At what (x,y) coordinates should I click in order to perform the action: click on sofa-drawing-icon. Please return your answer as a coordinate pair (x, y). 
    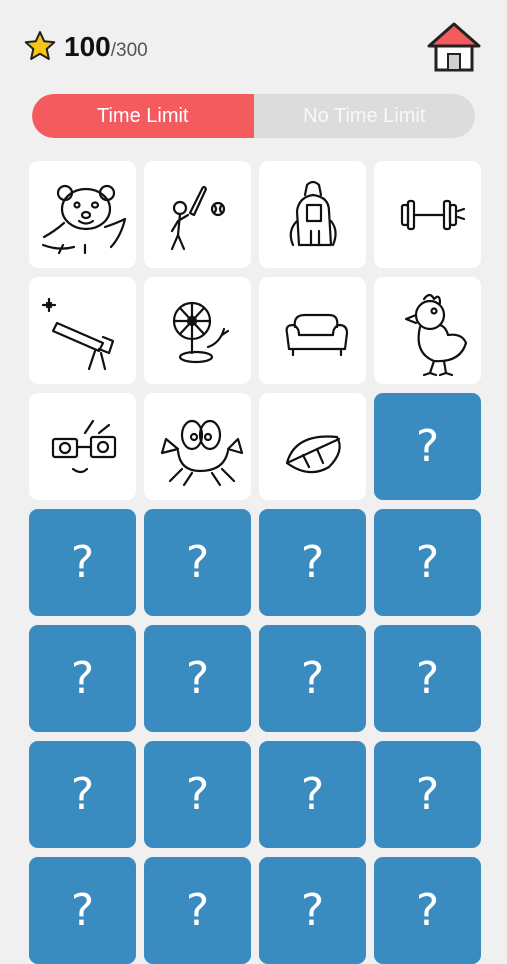
    Looking at the image, I should click on (317, 335).